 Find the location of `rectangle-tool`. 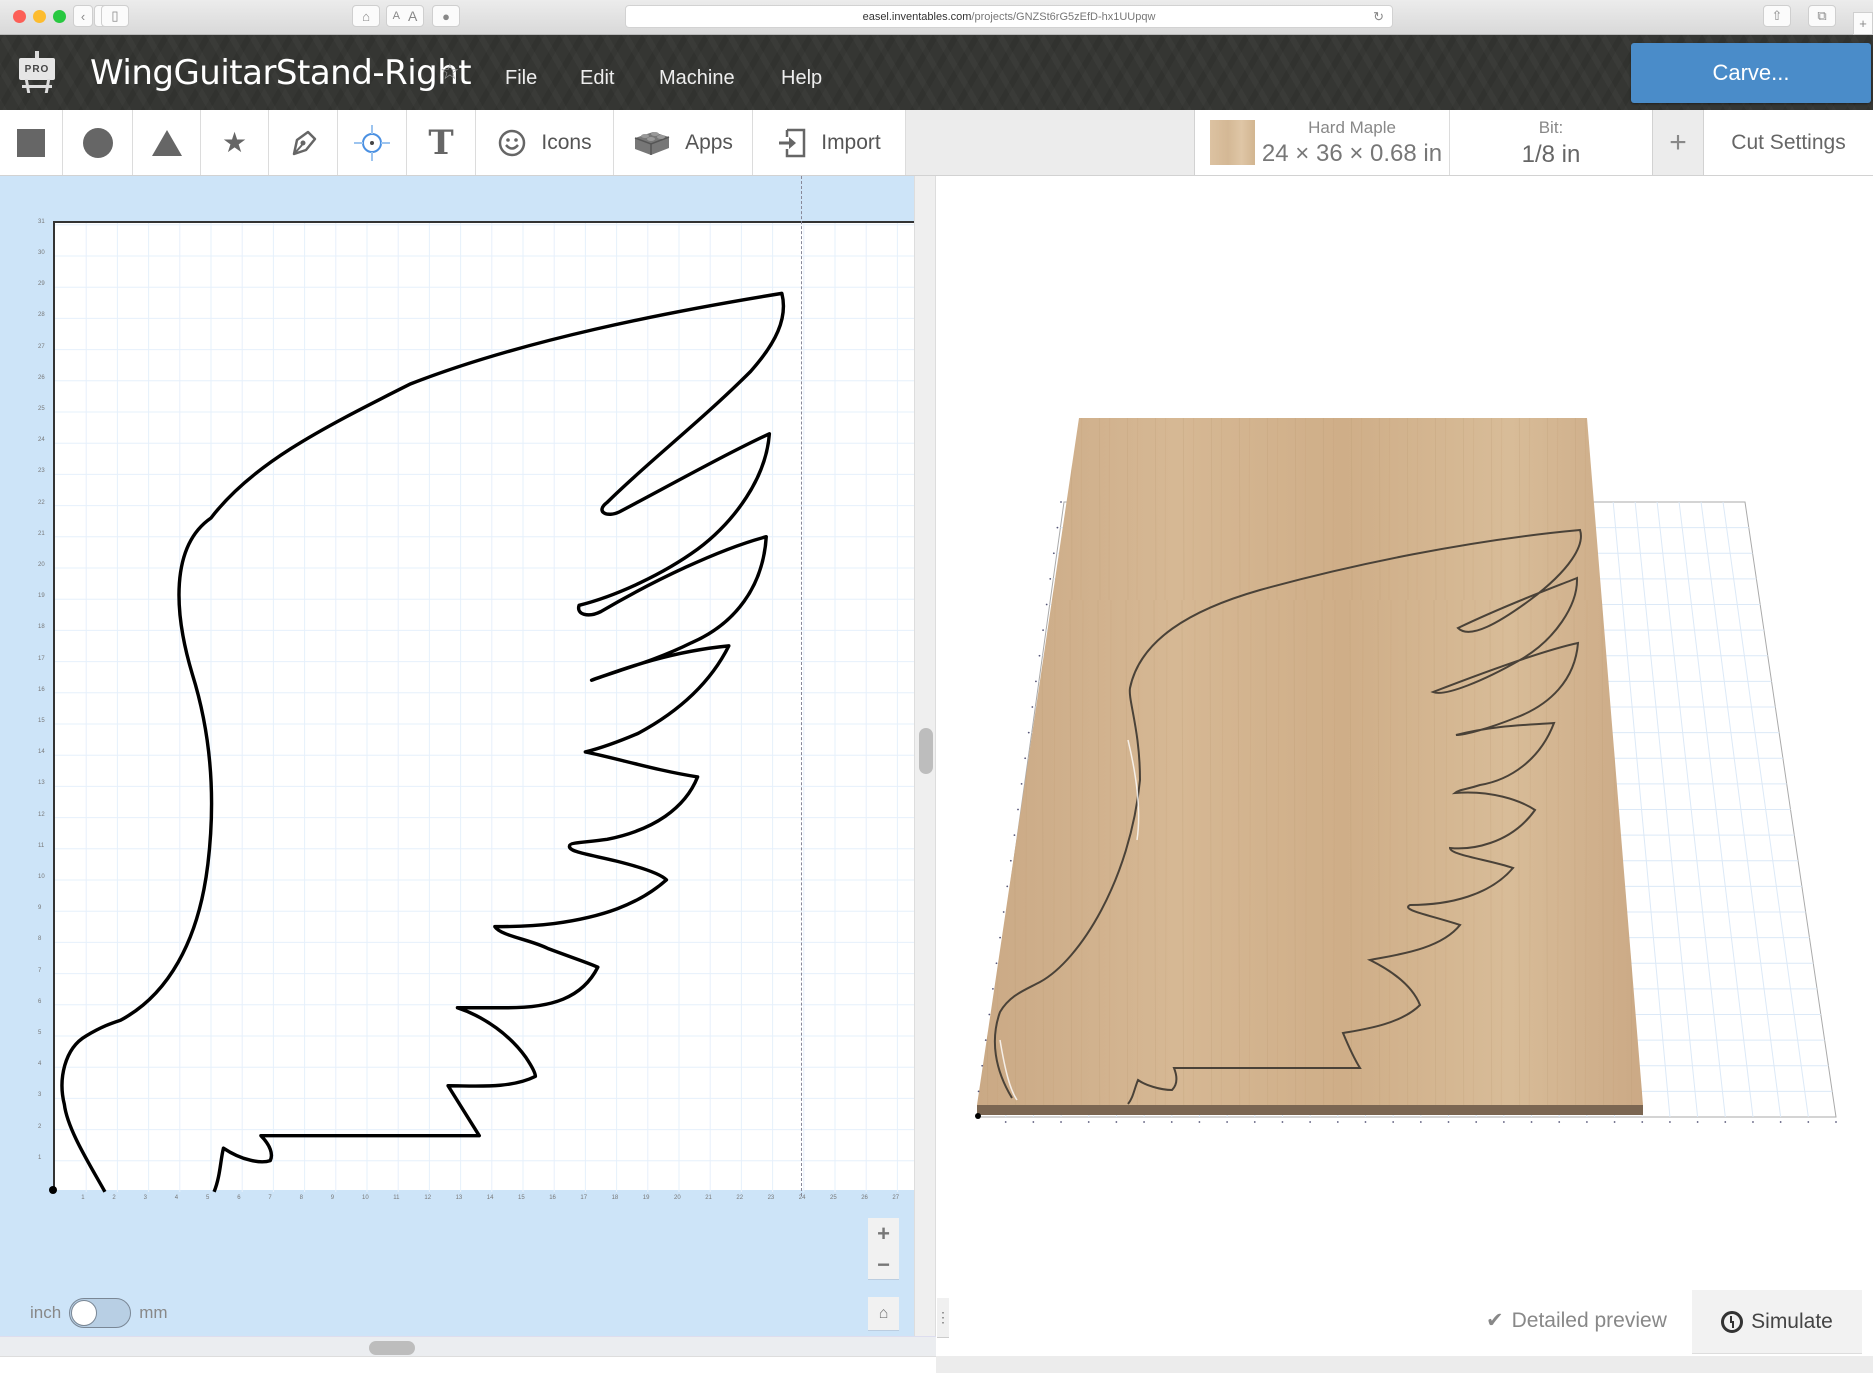

rectangle-tool is located at coordinates (31, 142).